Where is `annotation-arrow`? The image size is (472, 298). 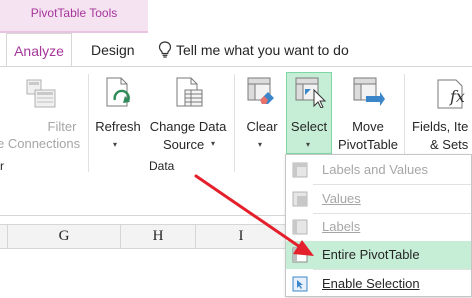
annotation-arrow is located at coordinates (254, 215).